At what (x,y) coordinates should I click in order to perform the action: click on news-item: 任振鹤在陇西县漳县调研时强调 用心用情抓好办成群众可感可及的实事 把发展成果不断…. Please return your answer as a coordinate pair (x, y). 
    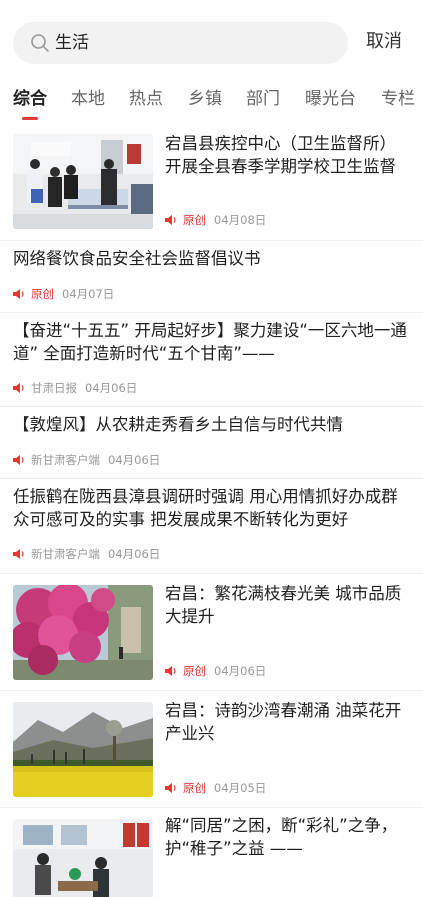
    Looking at the image, I should click on (211, 525).